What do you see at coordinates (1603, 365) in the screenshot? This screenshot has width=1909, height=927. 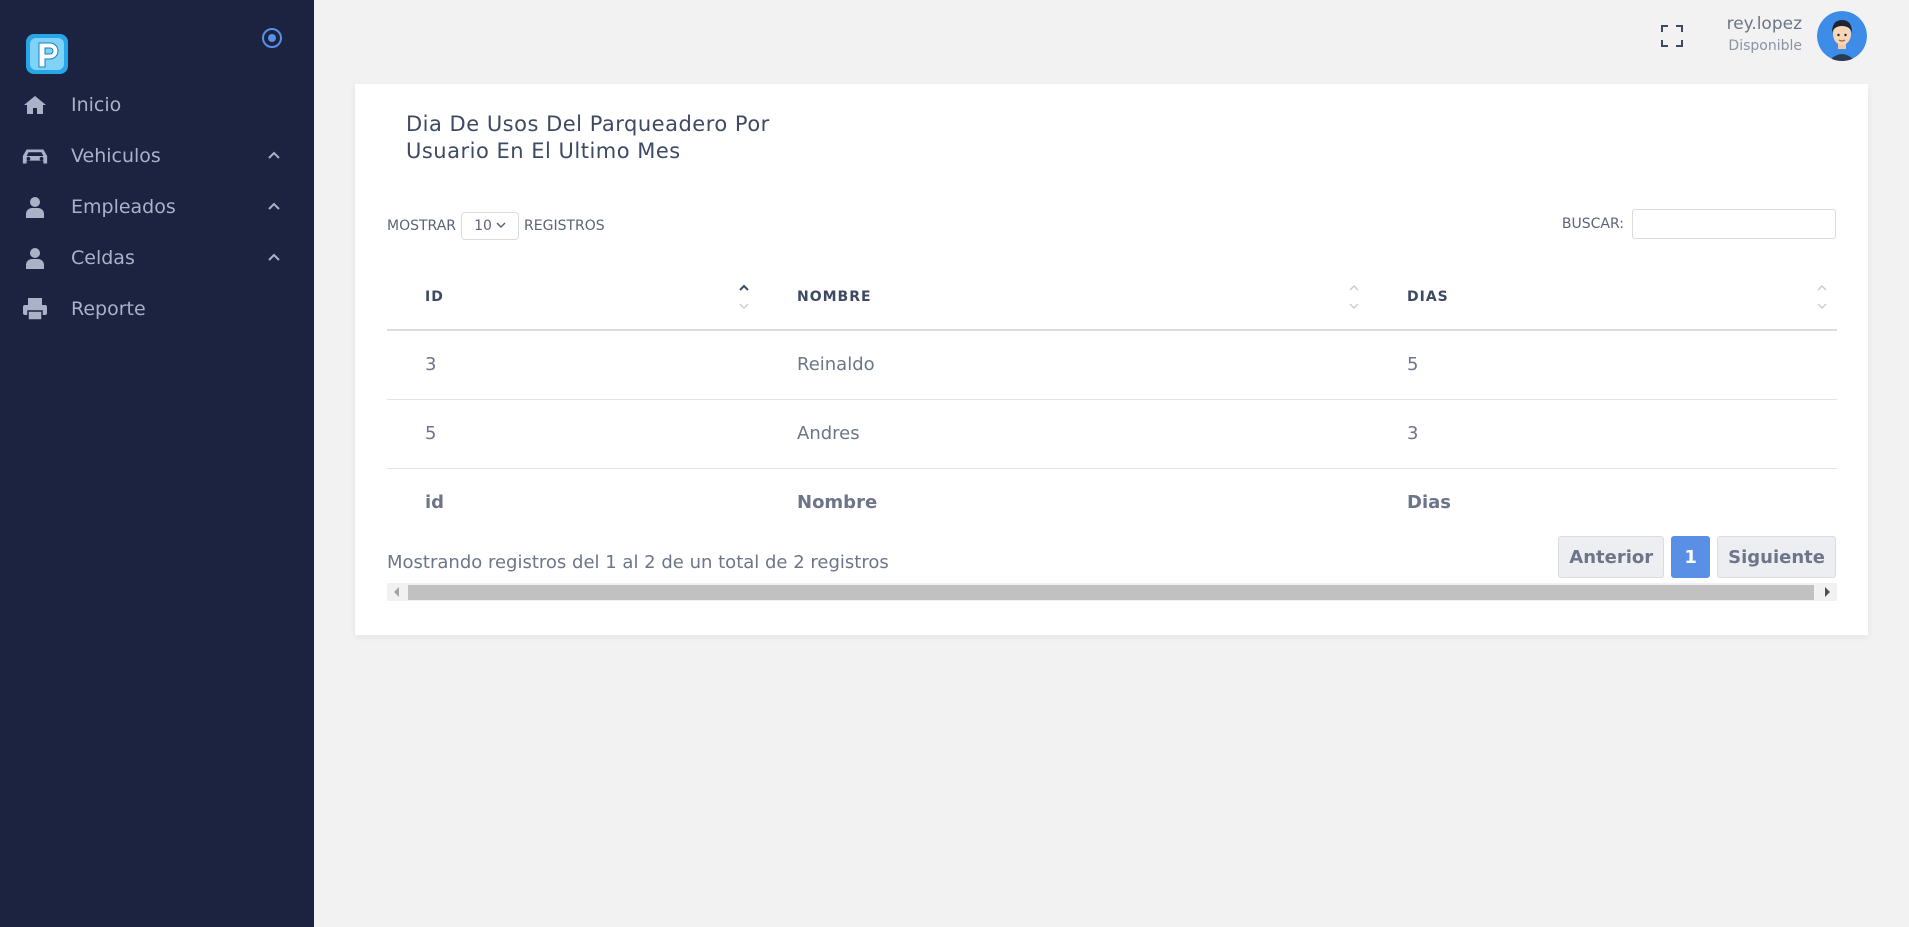 I see `table-cell-dias: 5` at bounding box center [1603, 365].